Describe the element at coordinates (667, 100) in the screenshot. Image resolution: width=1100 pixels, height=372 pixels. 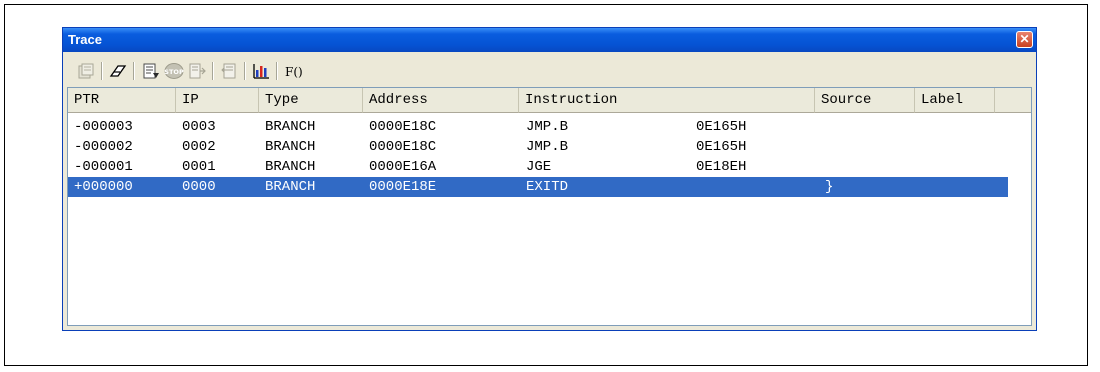
I see `column-header-instruction: Instruction` at that location.